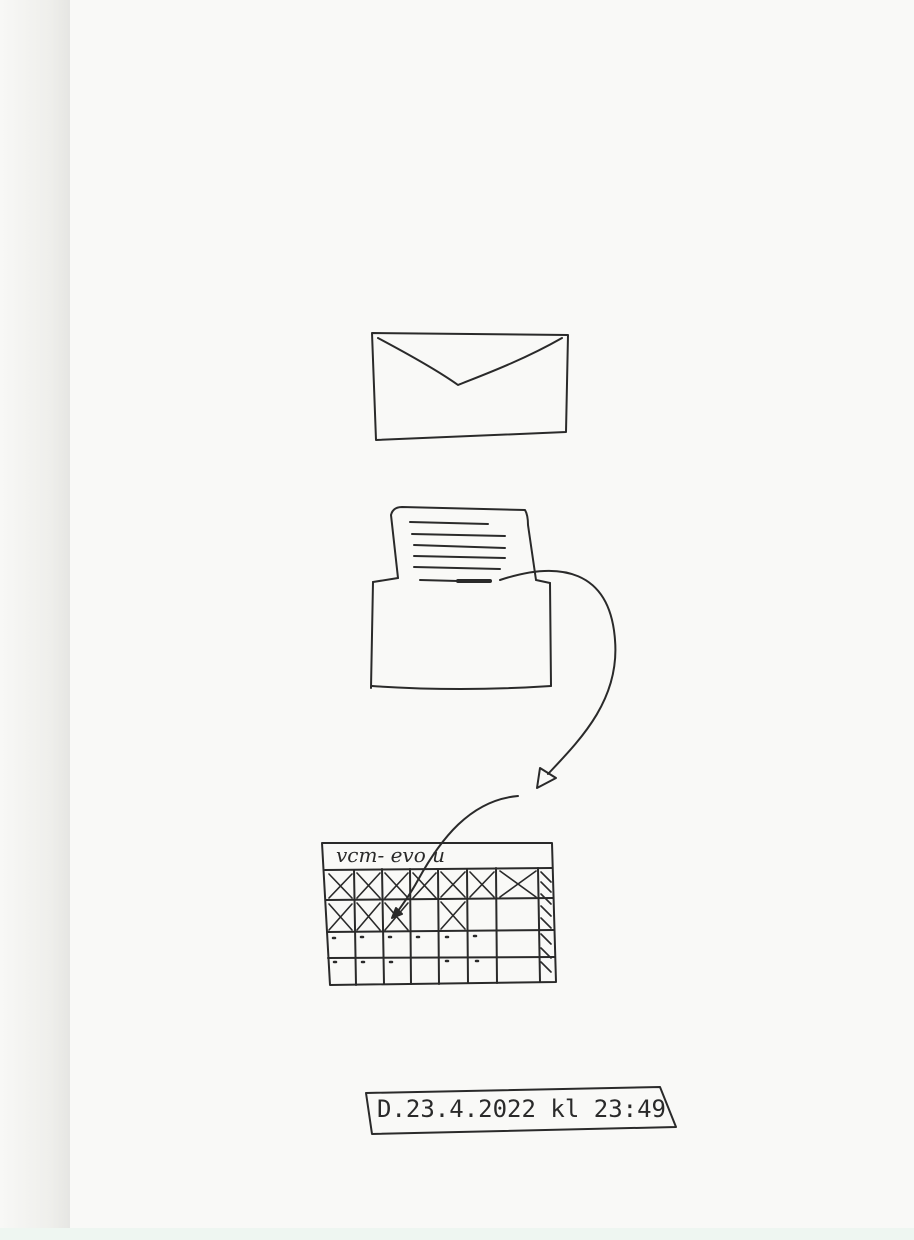 This screenshot has height=1240, width=914. Describe the element at coordinates (521, 1109) in the screenshot. I see `timestamp-text: D.23.4.2022 kl 23:49` at that location.